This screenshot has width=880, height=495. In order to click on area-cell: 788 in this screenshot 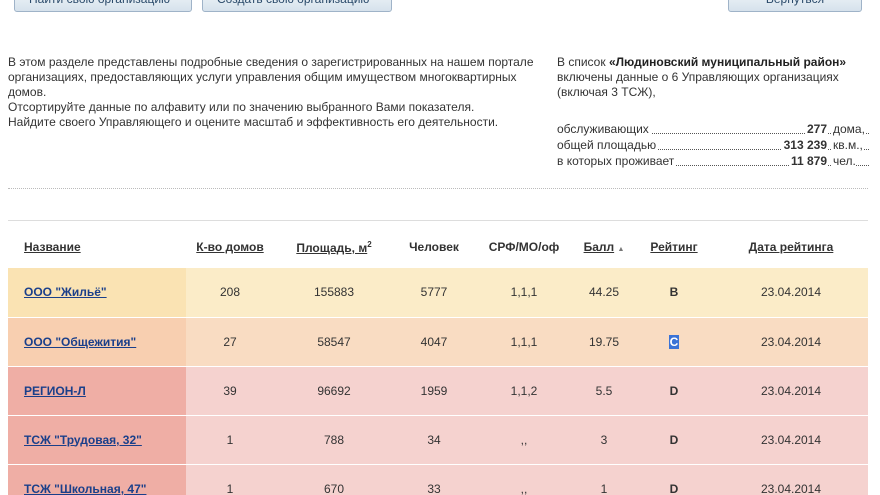, I will do `click(334, 440)`.